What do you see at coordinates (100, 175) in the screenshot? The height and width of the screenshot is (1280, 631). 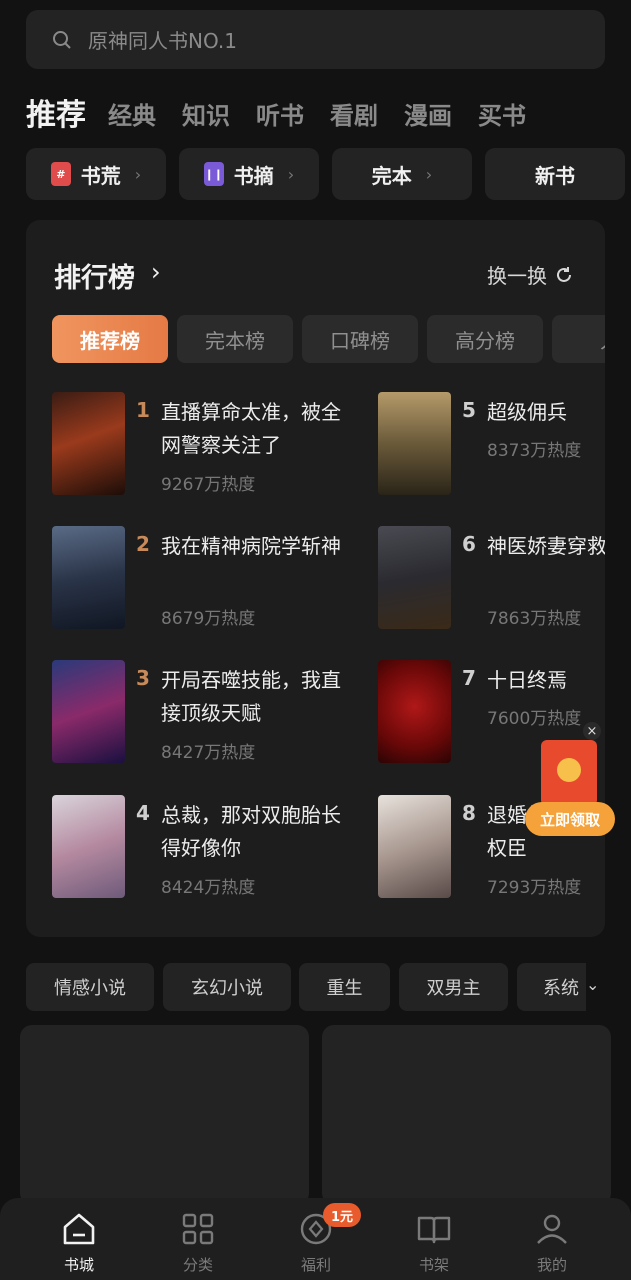 I see `chip-label: 书荒` at bounding box center [100, 175].